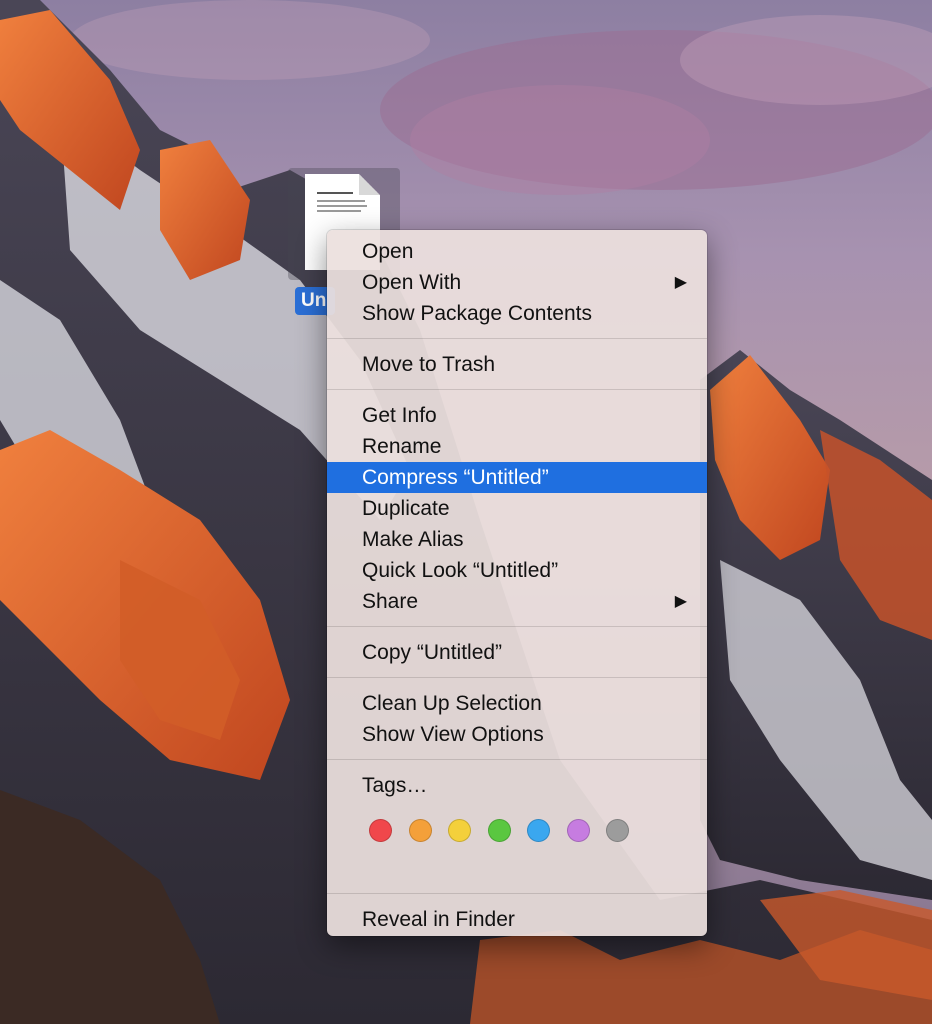 The width and height of the screenshot is (932, 1024). I want to click on tag-yellow-button, so click(459, 830).